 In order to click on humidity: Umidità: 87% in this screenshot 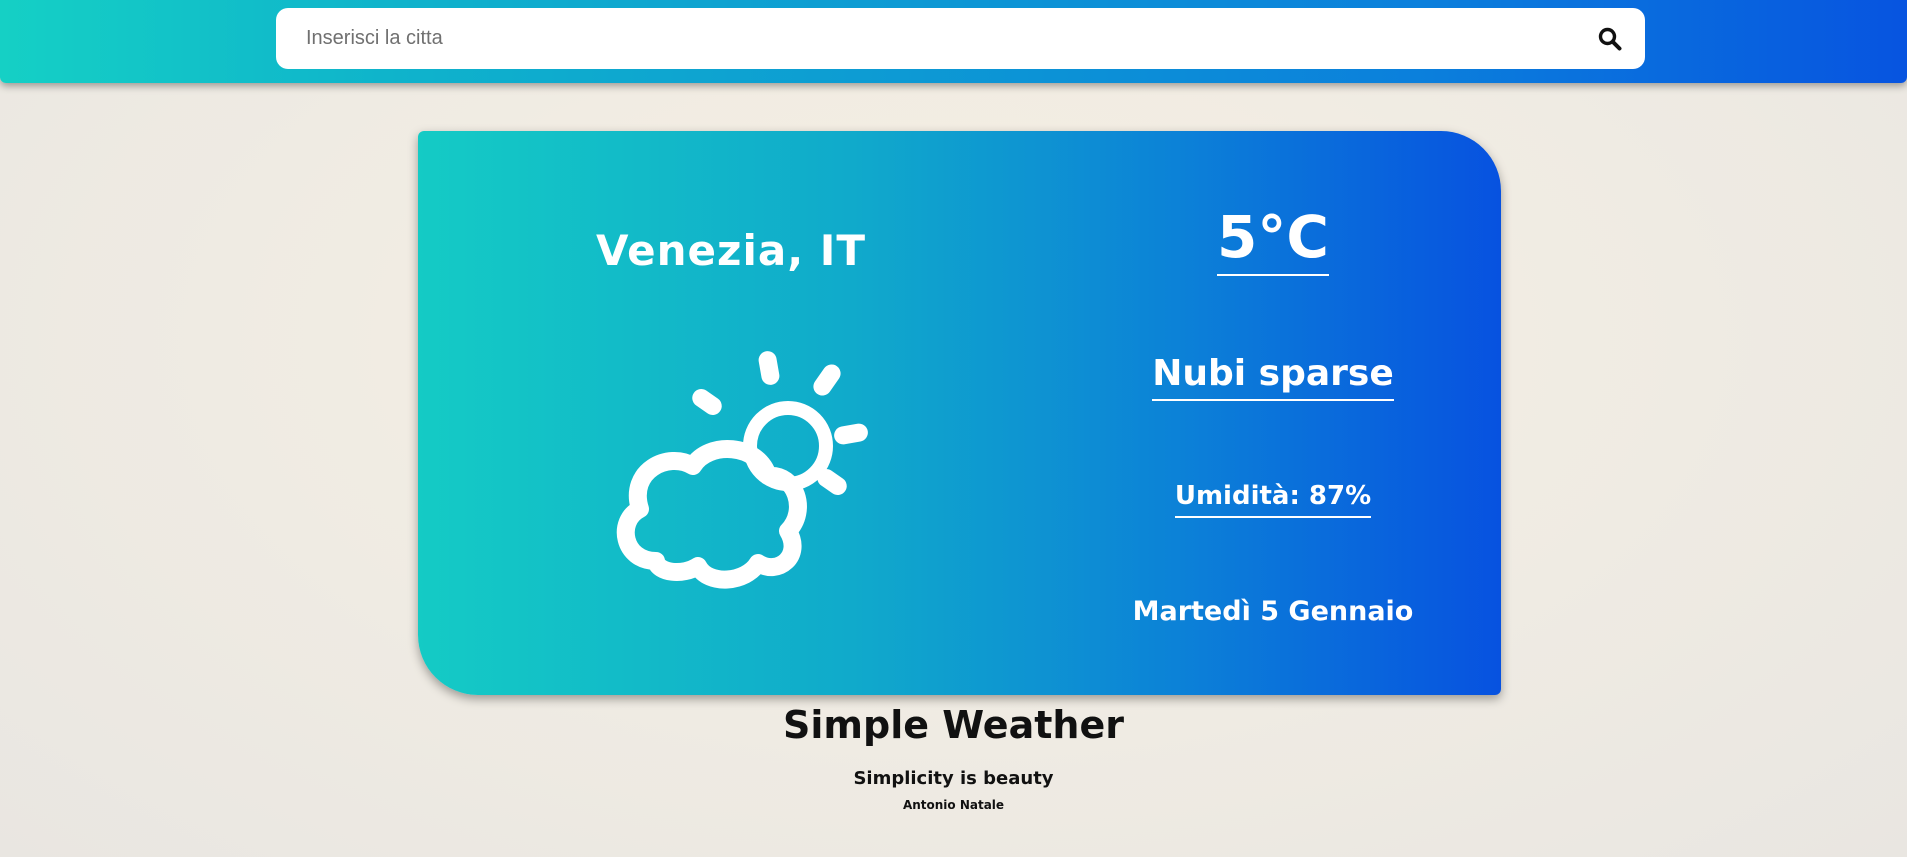, I will do `click(1273, 500)`.